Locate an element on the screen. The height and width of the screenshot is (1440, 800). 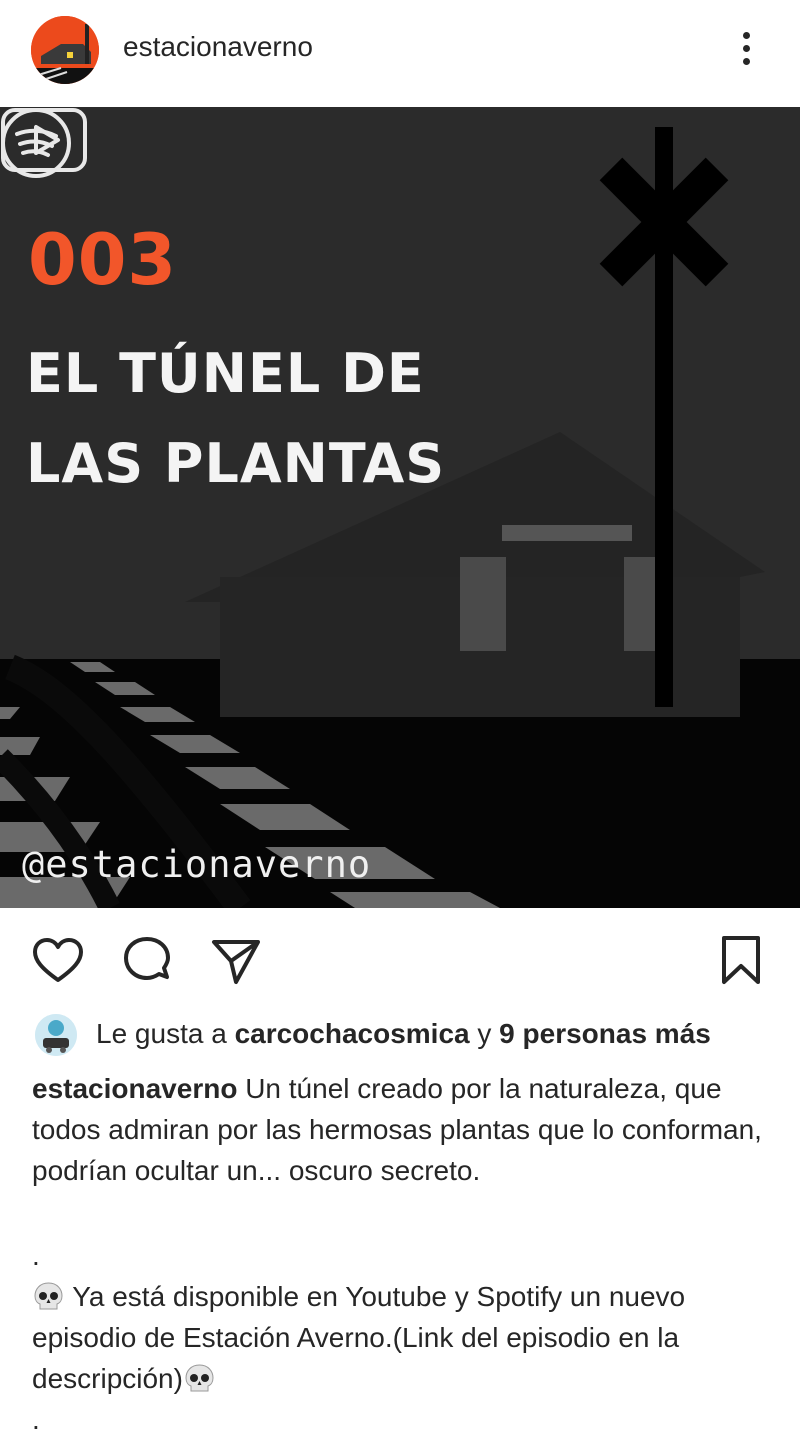
liker-avatar is located at coordinates (56, 1035).